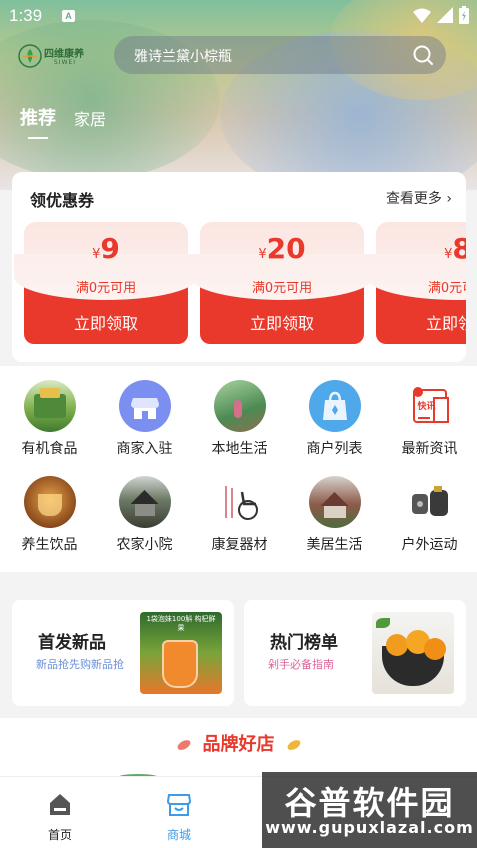 Image resolution: width=477 pixels, height=848 pixels. Describe the element at coordinates (183, 745) in the screenshot. I see `petal-left-icon` at that location.